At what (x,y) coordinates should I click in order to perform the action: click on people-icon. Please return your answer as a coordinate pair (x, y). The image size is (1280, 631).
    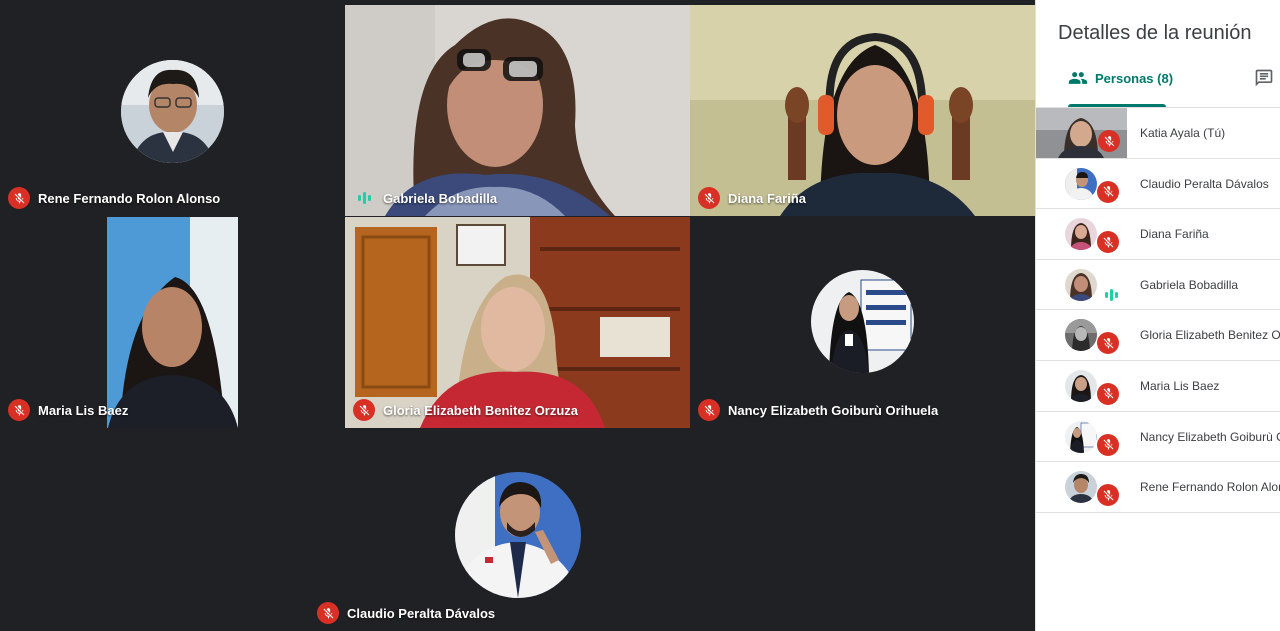
    Looking at the image, I should click on (1078, 78).